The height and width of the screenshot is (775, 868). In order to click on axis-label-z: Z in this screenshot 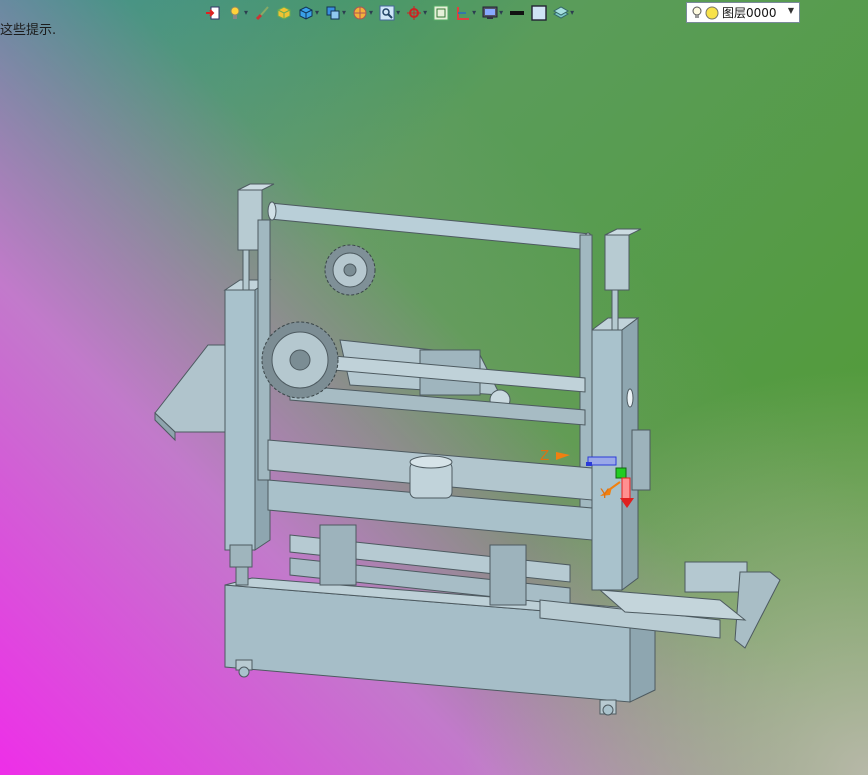, I will do `click(544, 455)`.